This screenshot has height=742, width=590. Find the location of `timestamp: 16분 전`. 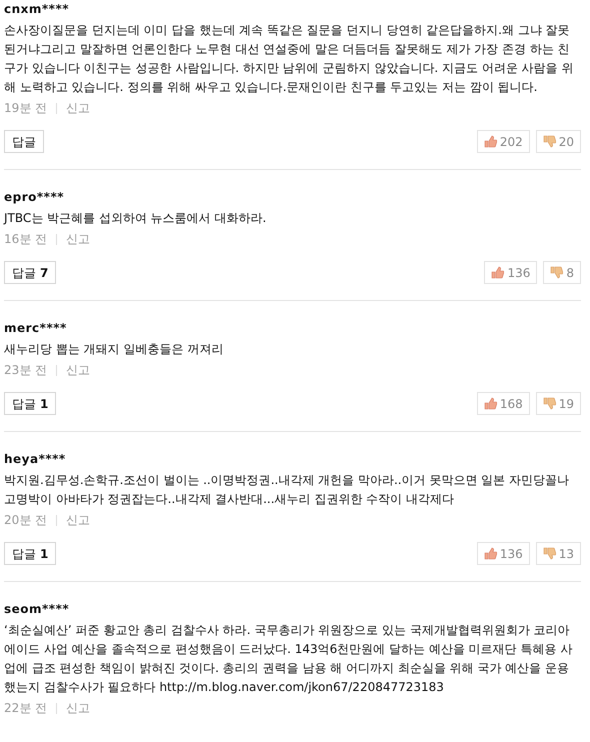

timestamp: 16분 전 is located at coordinates (26, 239).